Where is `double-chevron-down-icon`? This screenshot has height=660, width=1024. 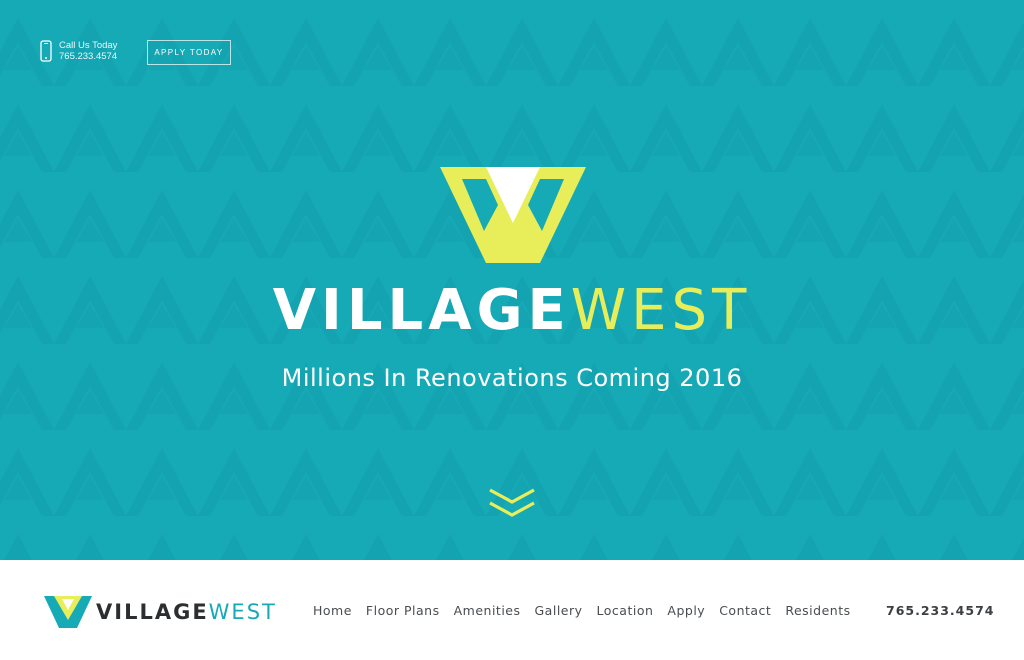
double-chevron-down-icon is located at coordinates (512, 504).